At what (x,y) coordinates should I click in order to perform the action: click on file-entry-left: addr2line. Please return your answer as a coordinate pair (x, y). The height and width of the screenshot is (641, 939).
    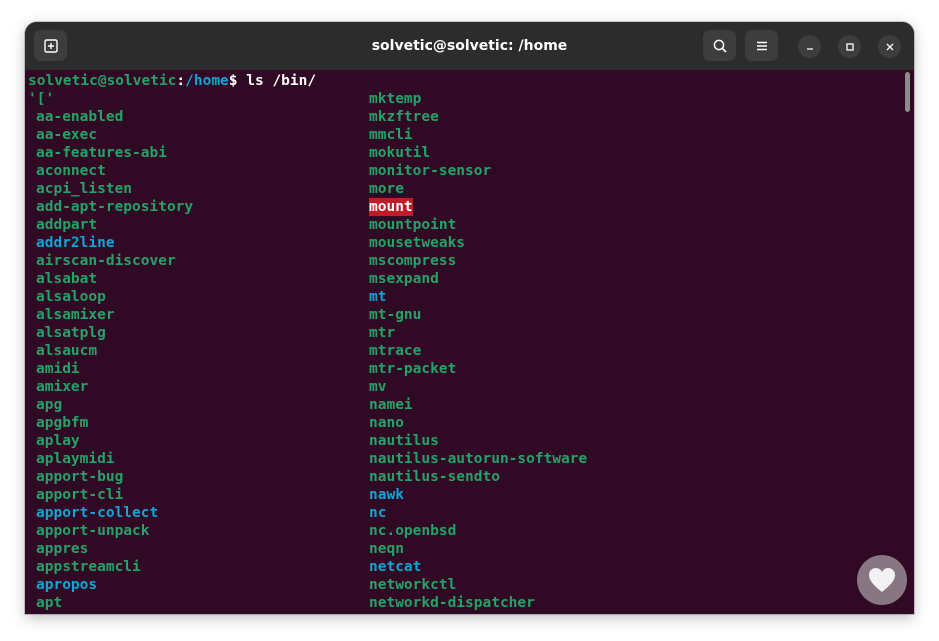
    Looking at the image, I should click on (75, 243).